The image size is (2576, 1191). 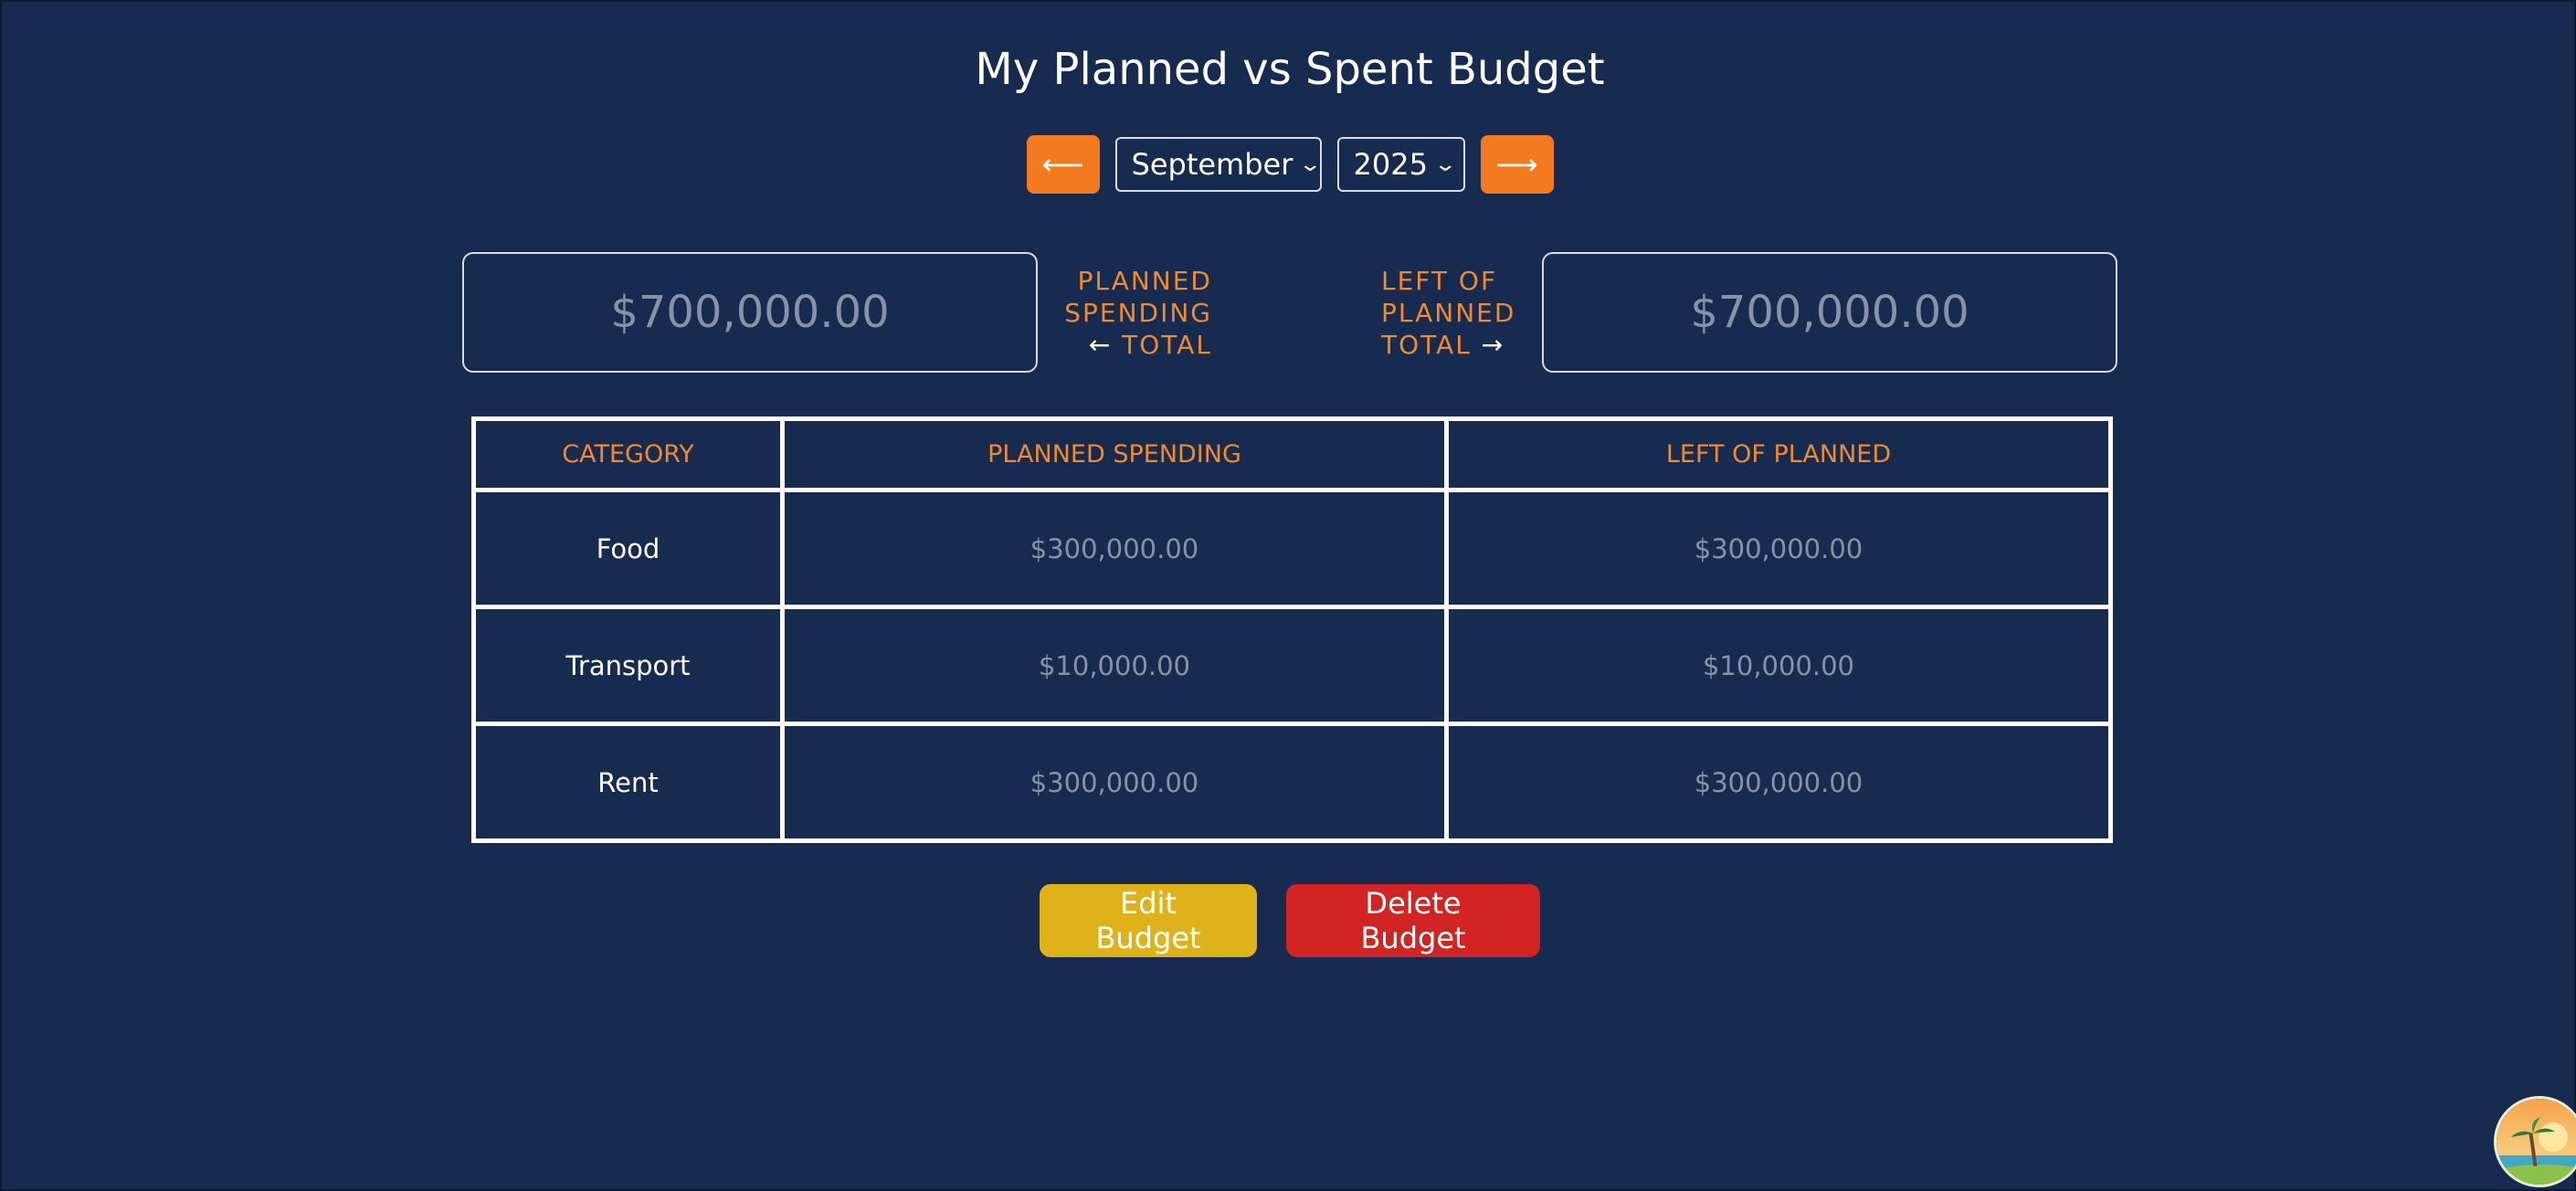 I want to click on category-cell: Food, so click(x=628, y=548).